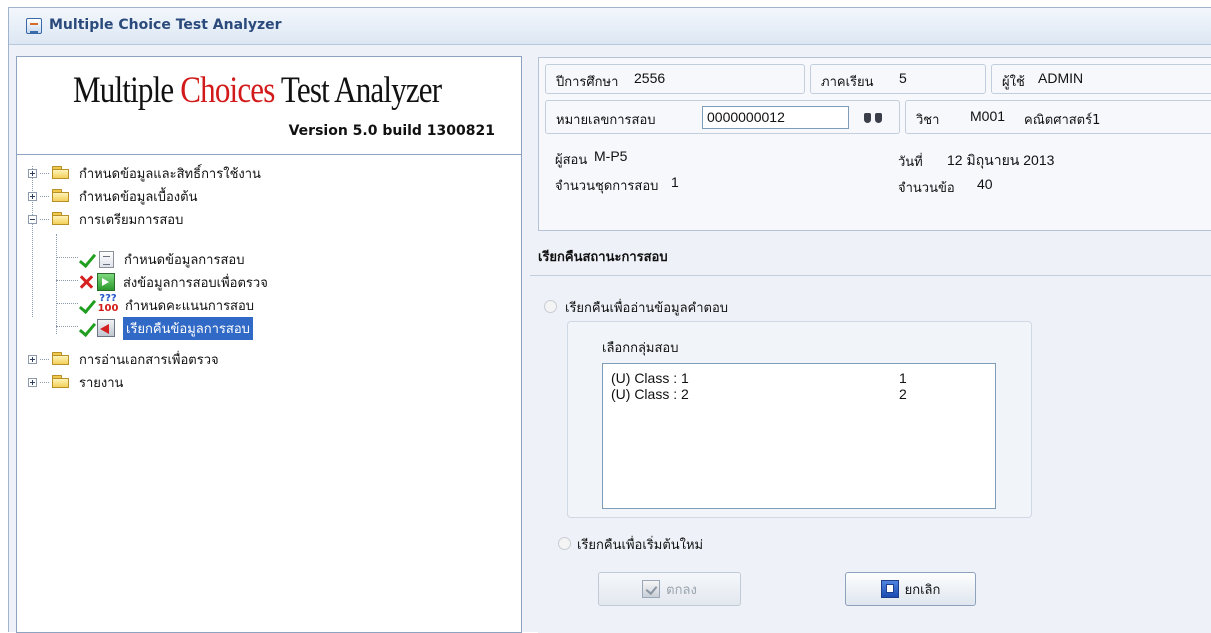 This screenshot has height=633, width=1211. What do you see at coordinates (926, 188) in the screenshot?
I see `items-label: จำนวนข้อ` at bounding box center [926, 188].